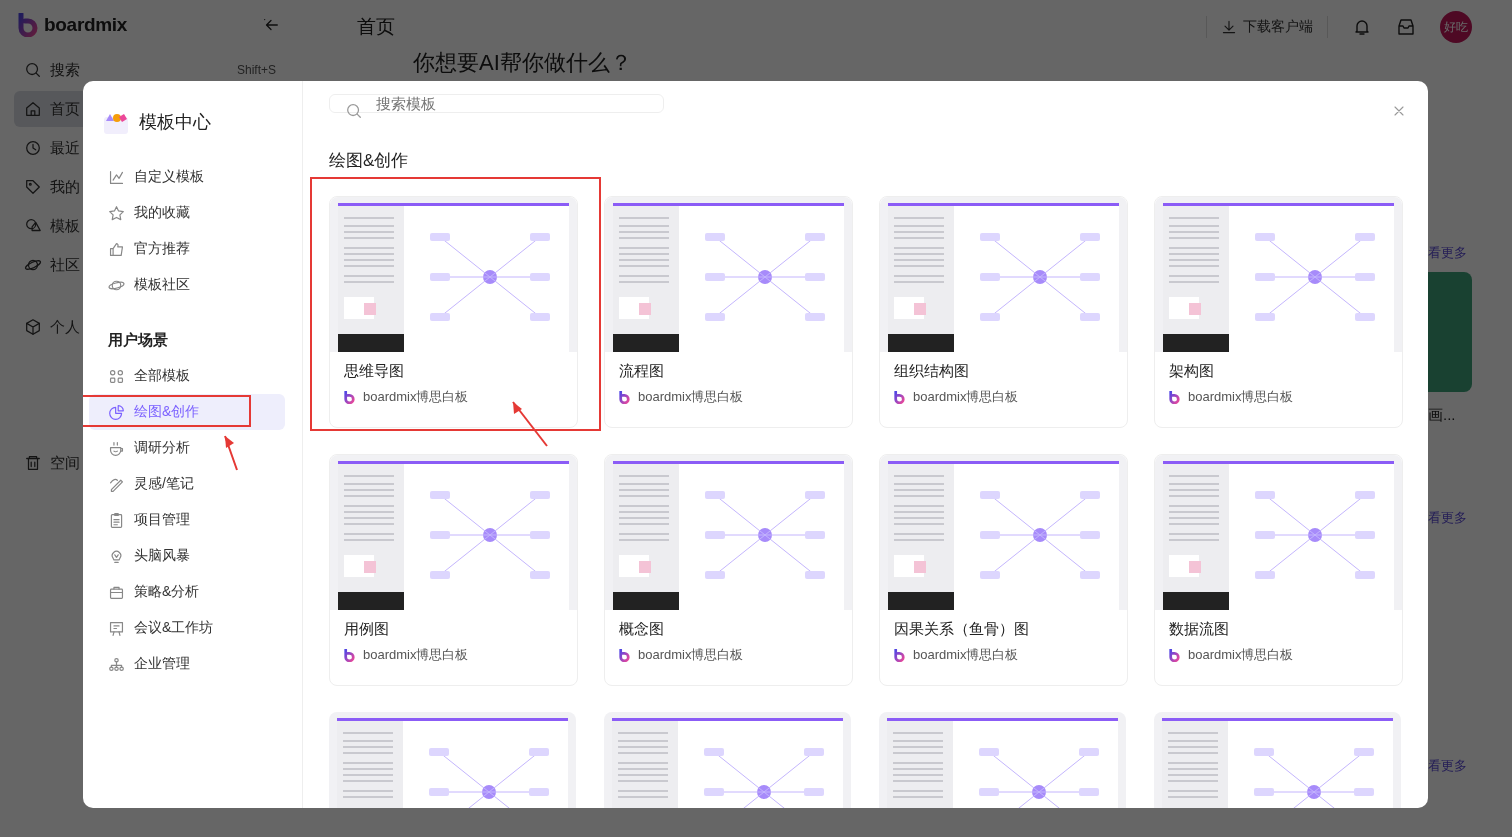 The width and height of the screenshot is (1512, 837). Describe the element at coordinates (932, 371) in the screenshot. I see `template-title: 组织结构图` at that location.